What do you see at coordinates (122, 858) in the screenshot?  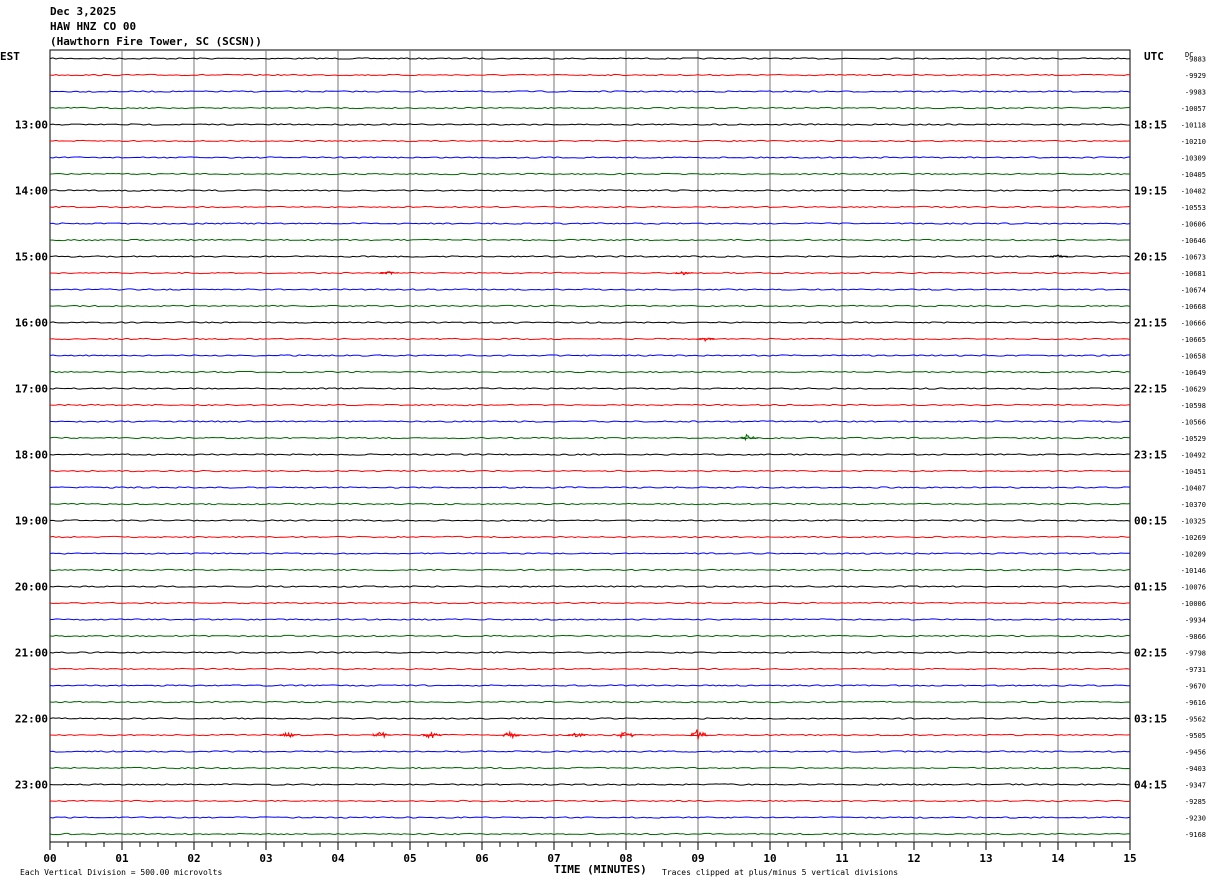 I see `x-tick-label: 01` at bounding box center [122, 858].